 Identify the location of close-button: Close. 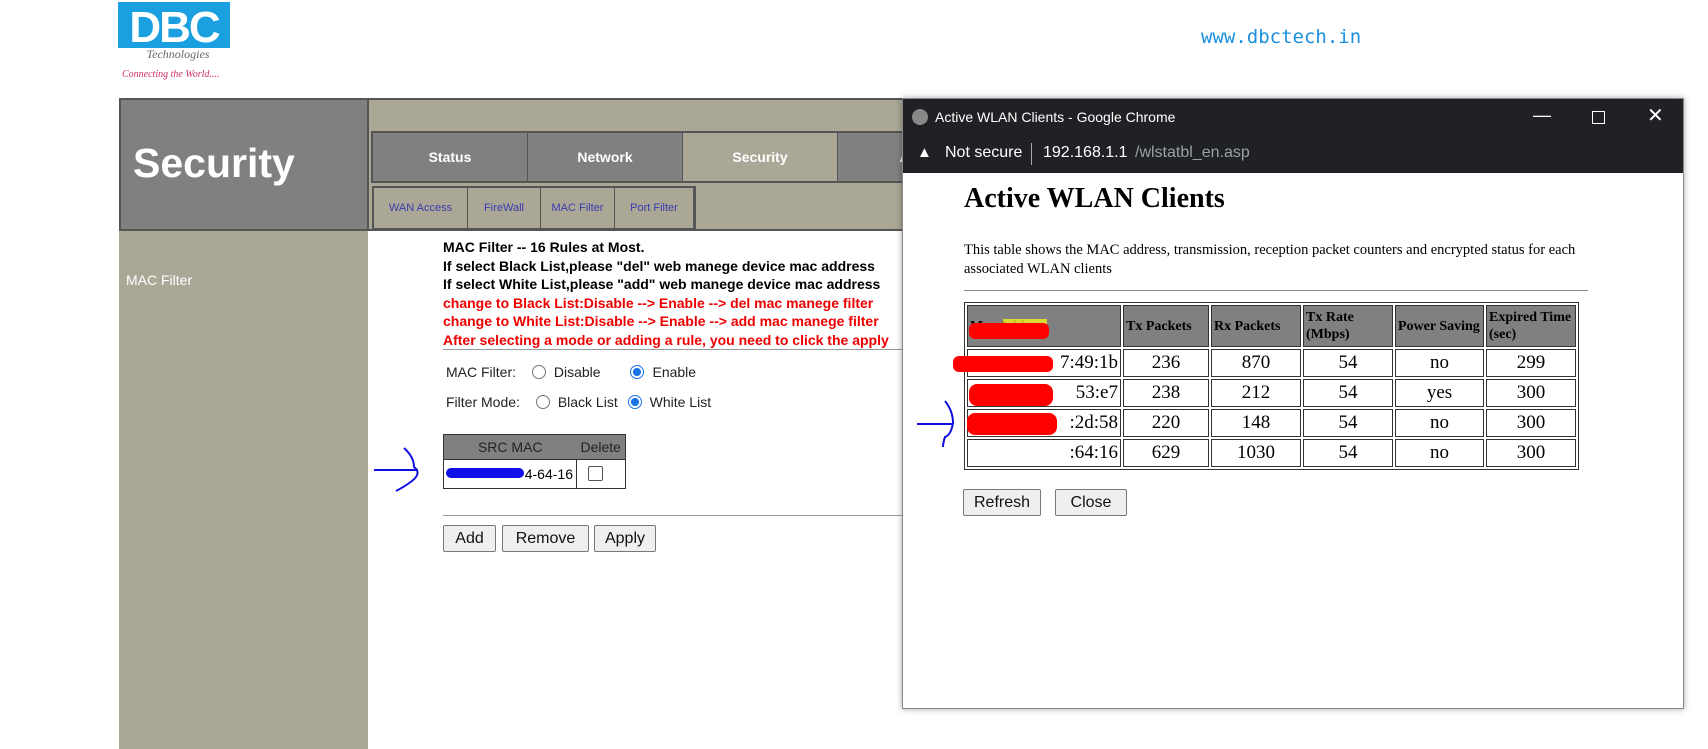
(1091, 502).